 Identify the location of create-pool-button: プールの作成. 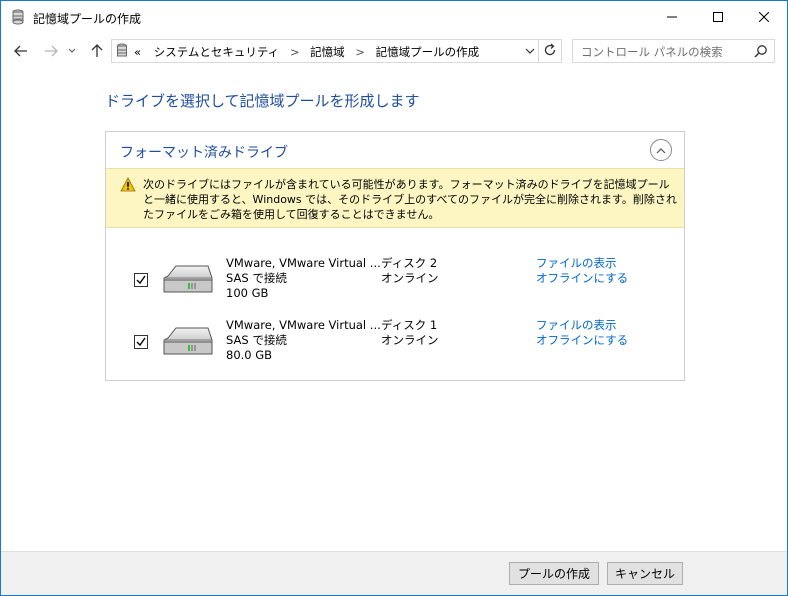
(554, 573).